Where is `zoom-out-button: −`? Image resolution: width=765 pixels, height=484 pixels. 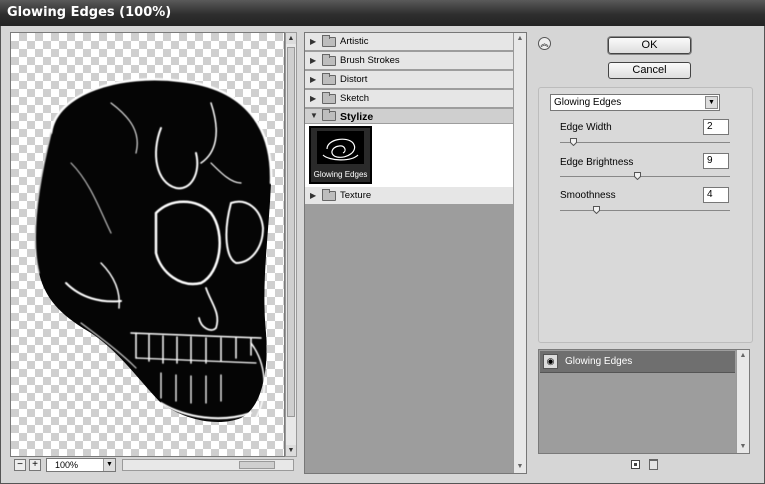
zoom-out-button: − is located at coordinates (20, 465).